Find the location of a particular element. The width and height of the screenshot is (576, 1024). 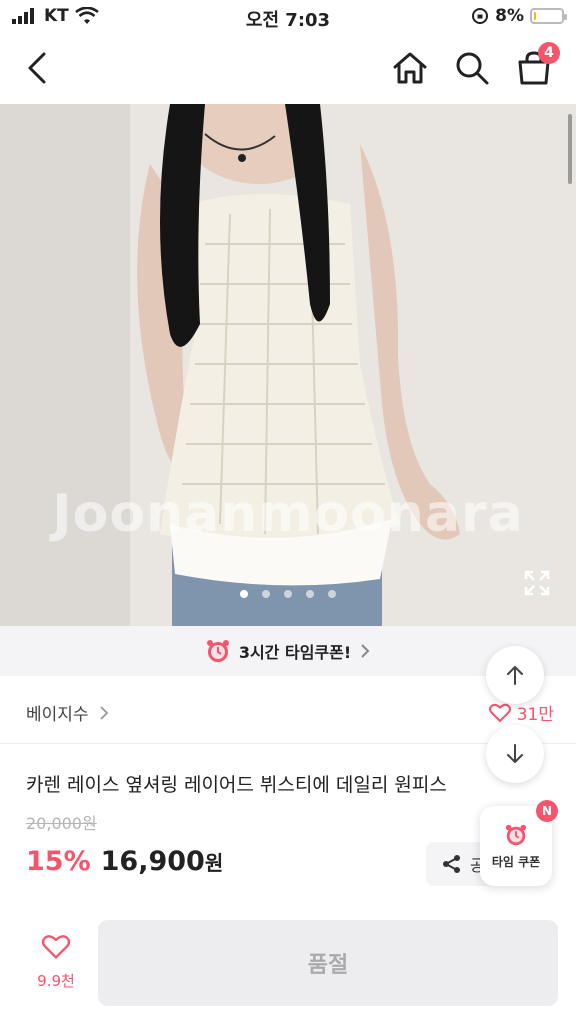

arrow-down-icon is located at coordinates (515, 753).